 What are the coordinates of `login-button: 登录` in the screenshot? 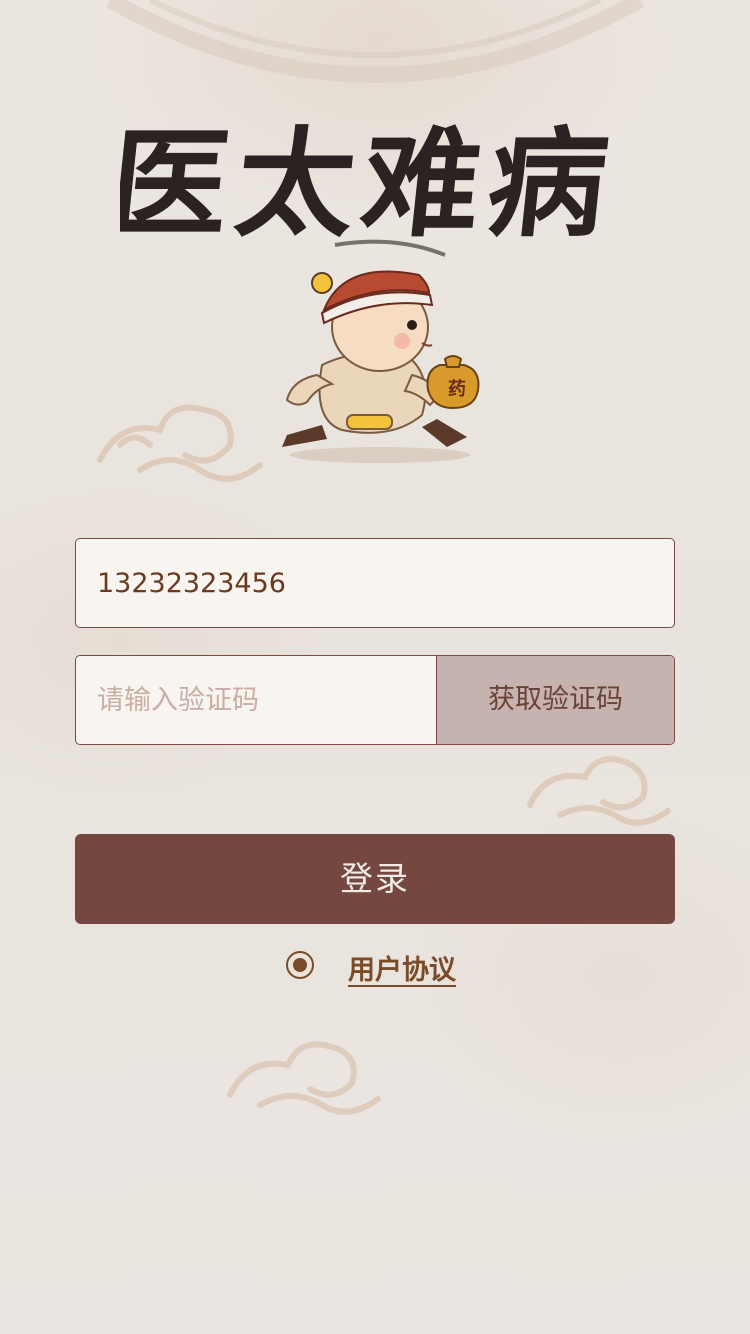 It's located at (375, 879).